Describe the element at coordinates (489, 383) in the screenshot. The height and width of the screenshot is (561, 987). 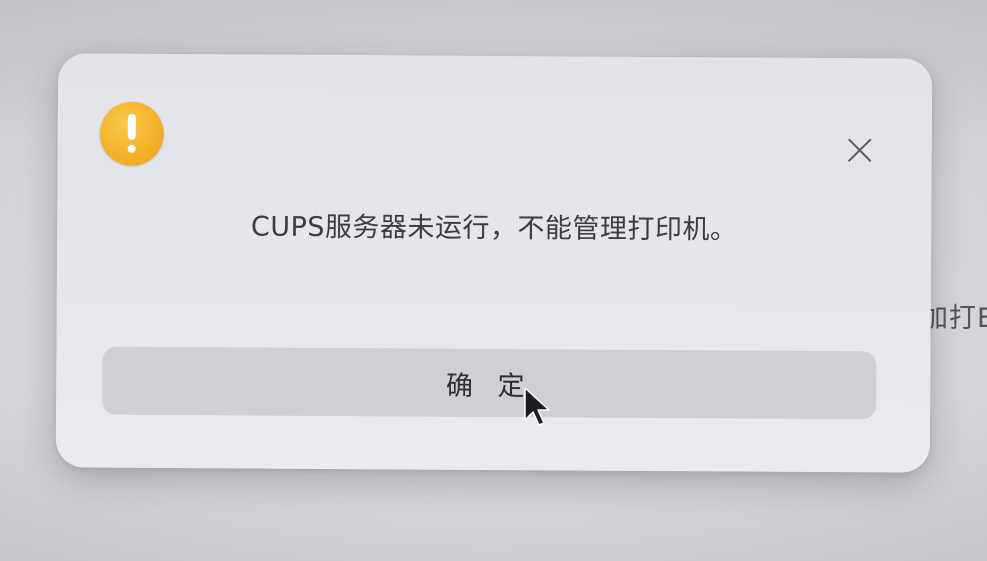
I see `confirm-button: 确 定` at that location.